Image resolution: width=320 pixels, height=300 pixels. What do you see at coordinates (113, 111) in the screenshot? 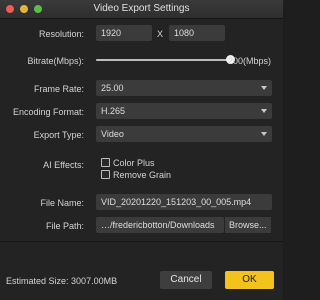
I see `encoding-format-value: H.265` at bounding box center [113, 111].